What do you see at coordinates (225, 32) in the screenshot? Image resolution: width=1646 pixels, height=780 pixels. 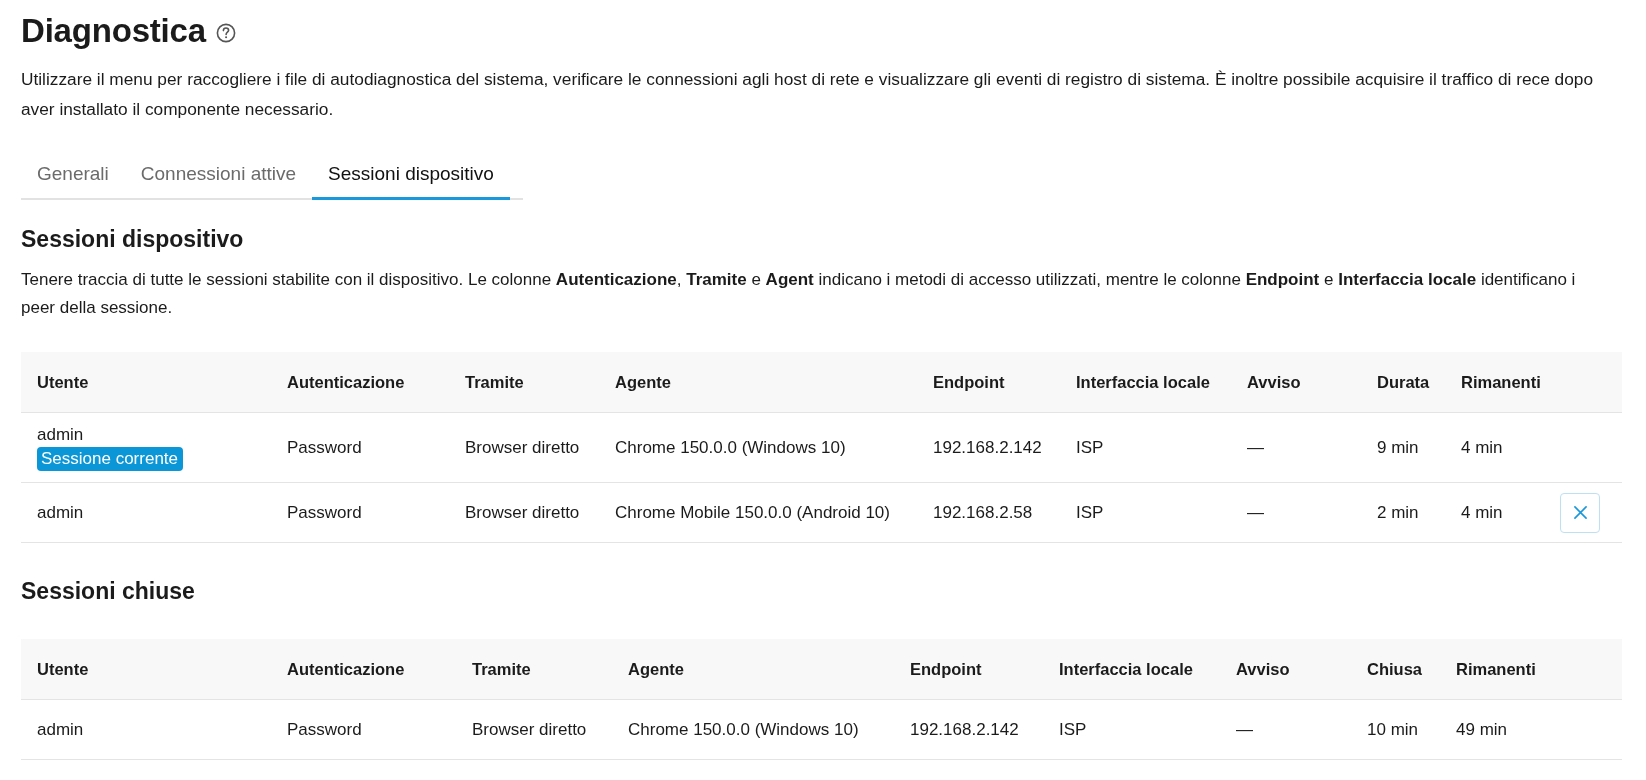 I see `help-icon` at bounding box center [225, 32].